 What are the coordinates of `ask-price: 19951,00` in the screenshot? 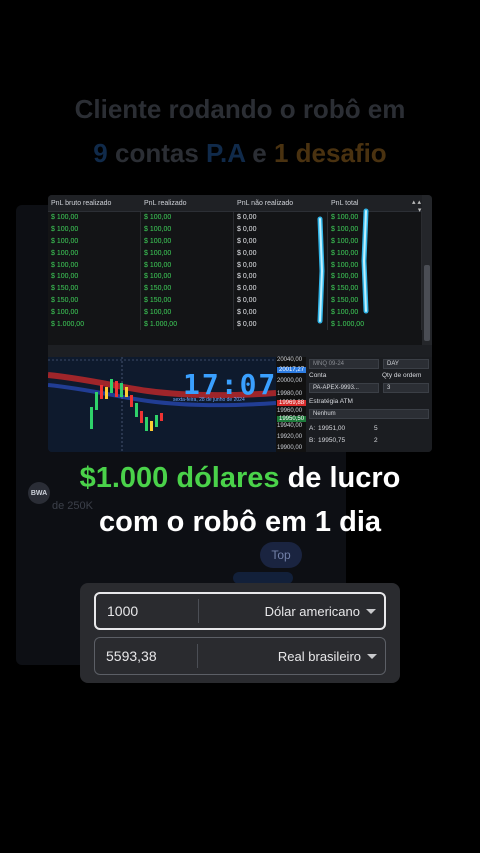 It's located at (332, 428).